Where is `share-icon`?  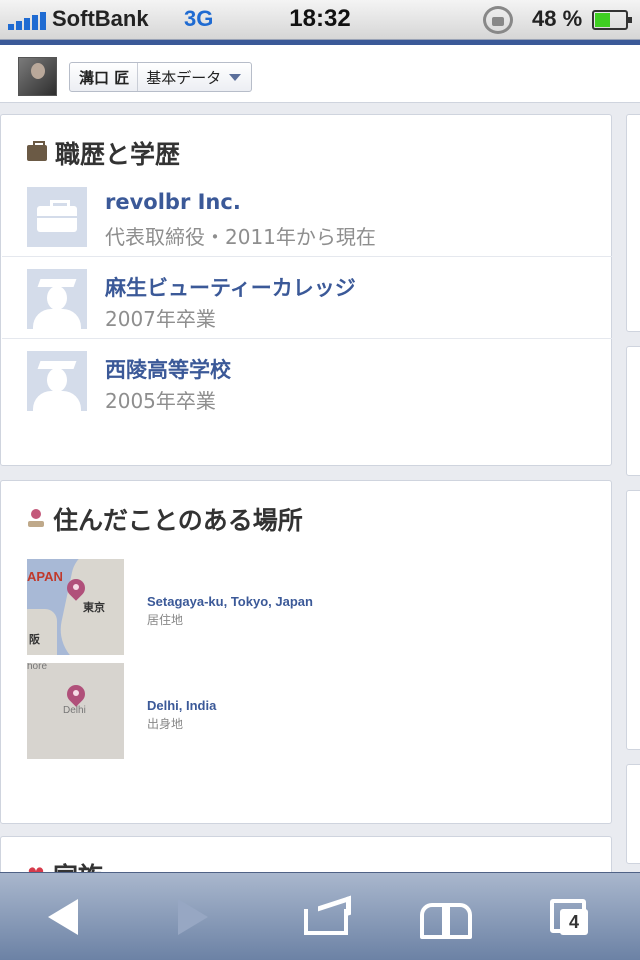
share-icon is located at coordinates (330, 917).